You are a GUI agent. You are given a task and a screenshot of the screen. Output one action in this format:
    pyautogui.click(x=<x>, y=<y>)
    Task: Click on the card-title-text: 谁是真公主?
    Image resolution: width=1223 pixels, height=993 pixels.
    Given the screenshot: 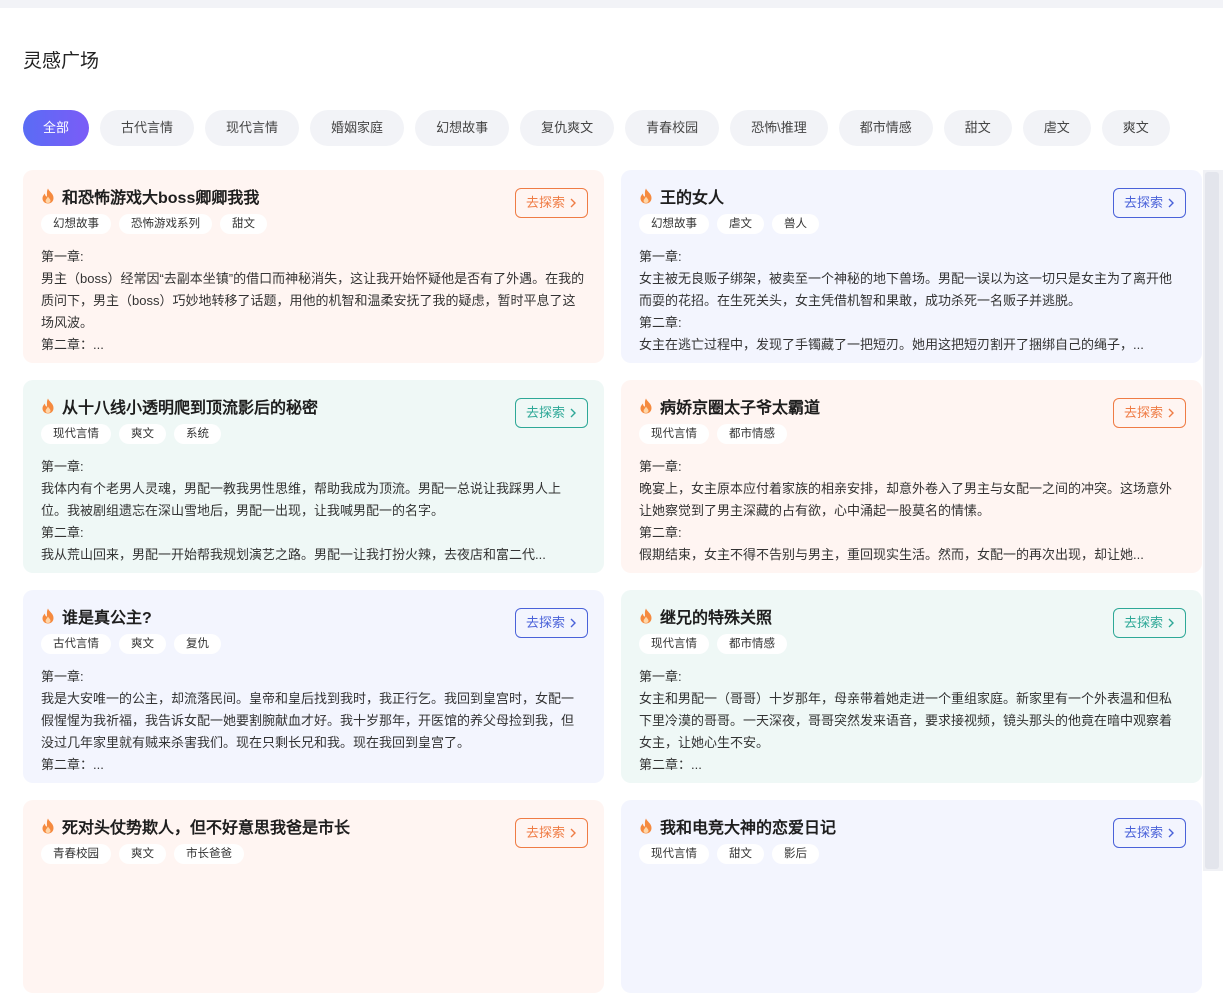 What is the action you would take?
    pyautogui.click(x=107, y=618)
    